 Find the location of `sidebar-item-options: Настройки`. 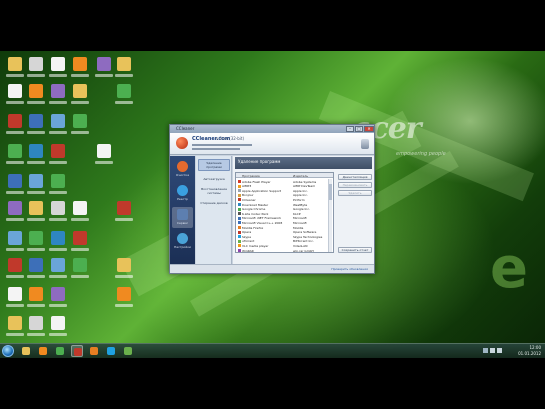

sidebar-item-options: Настройки is located at coordinates (182, 241).